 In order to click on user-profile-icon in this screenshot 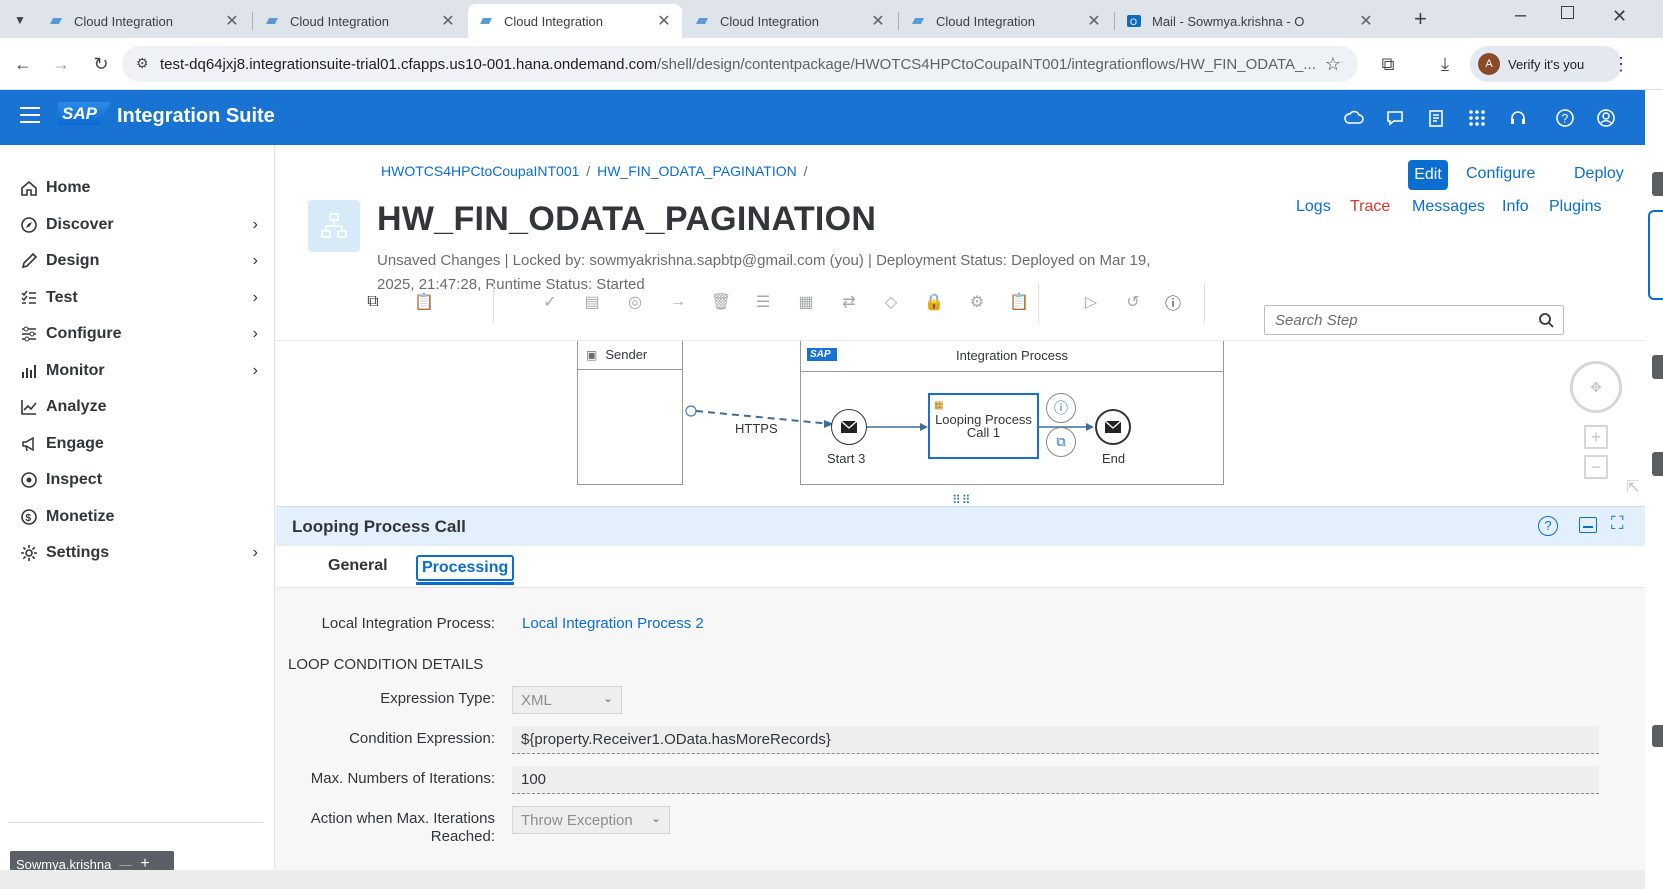, I will do `click(1606, 118)`.